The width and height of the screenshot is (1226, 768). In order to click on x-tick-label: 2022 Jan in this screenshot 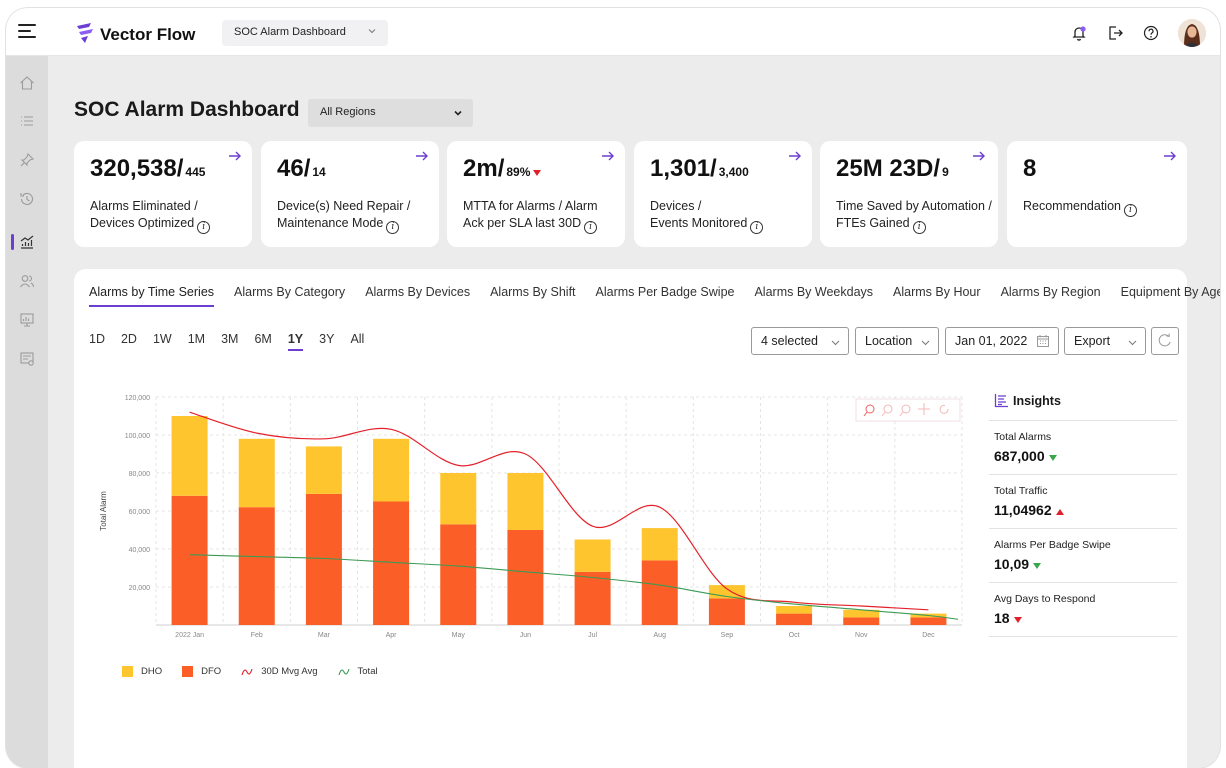, I will do `click(189, 635)`.